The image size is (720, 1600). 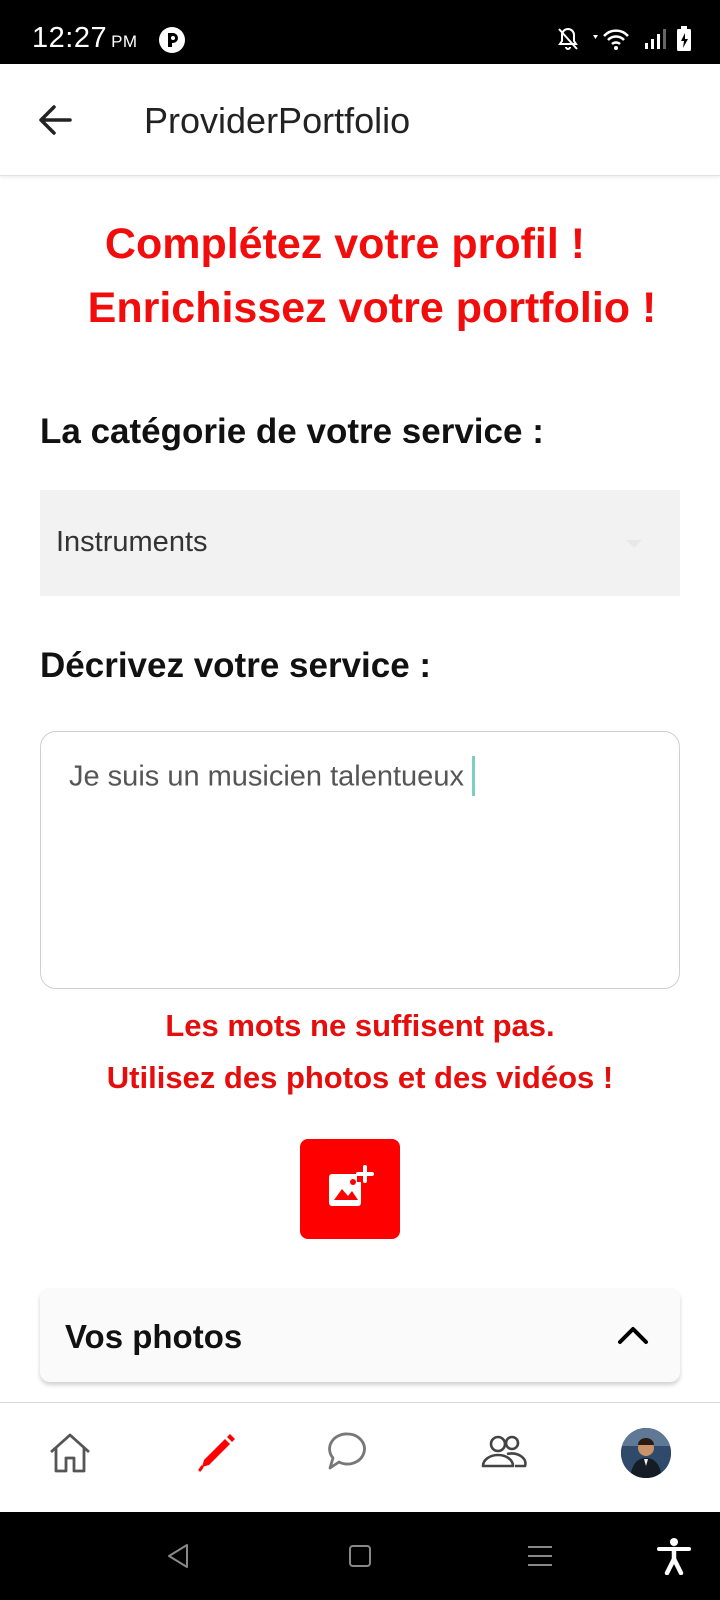 I want to click on chat-icon, so click(x=347, y=1451).